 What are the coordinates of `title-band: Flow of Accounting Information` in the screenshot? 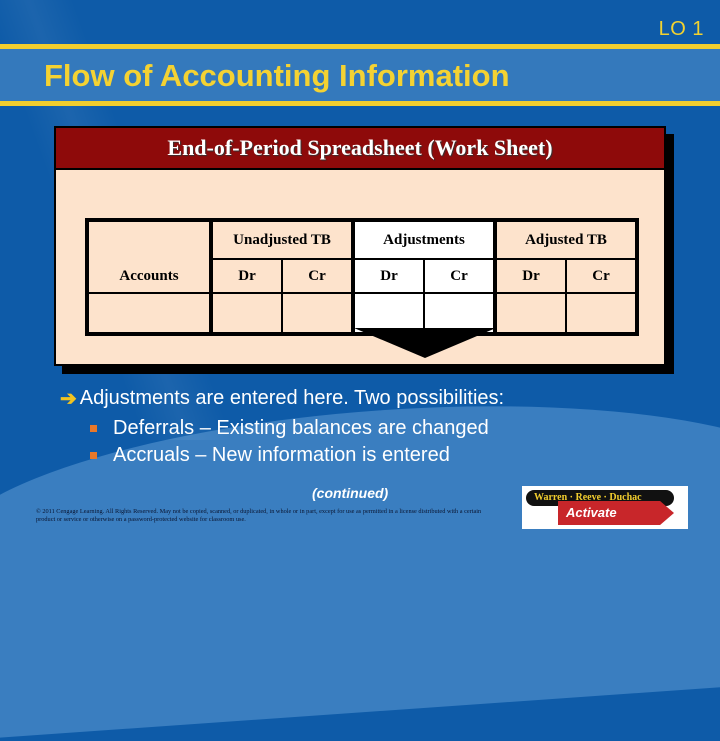 It's located at (360, 75).